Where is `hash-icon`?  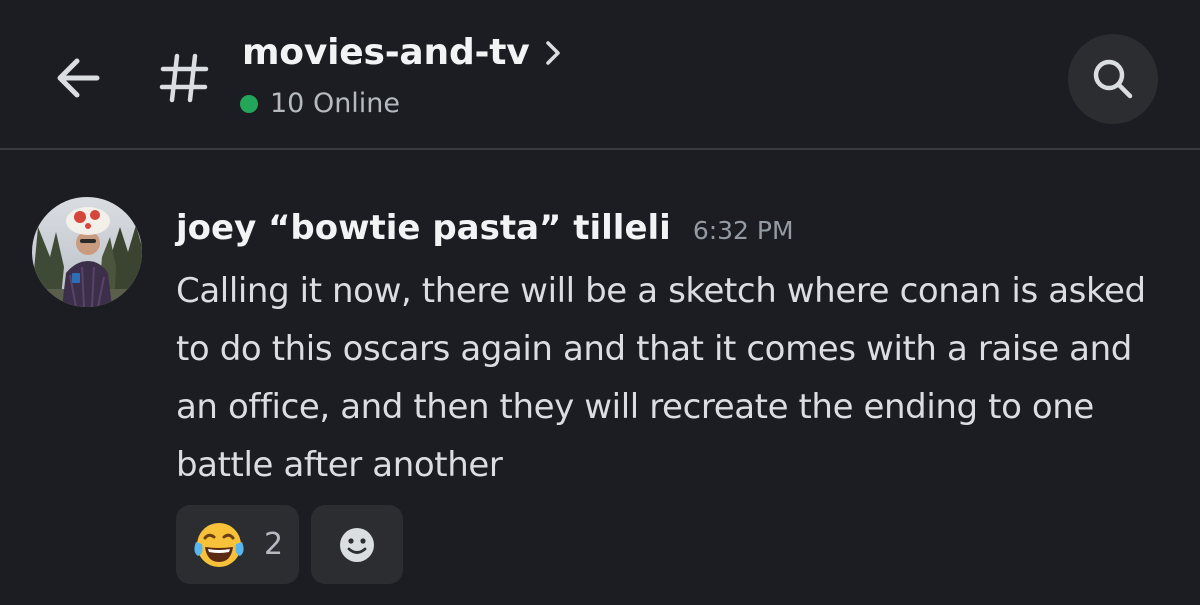
hash-icon is located at coordinates (184, 78).